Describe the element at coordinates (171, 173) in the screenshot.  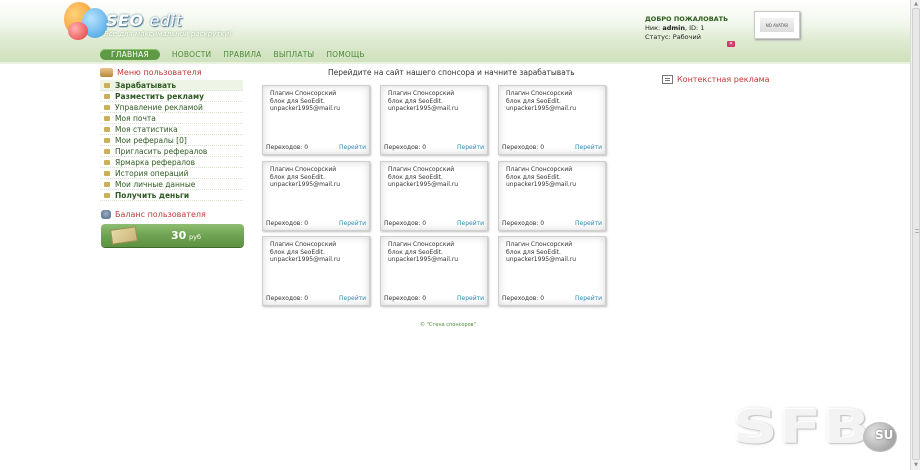
I see `menu-item-history: История операций` at that location.